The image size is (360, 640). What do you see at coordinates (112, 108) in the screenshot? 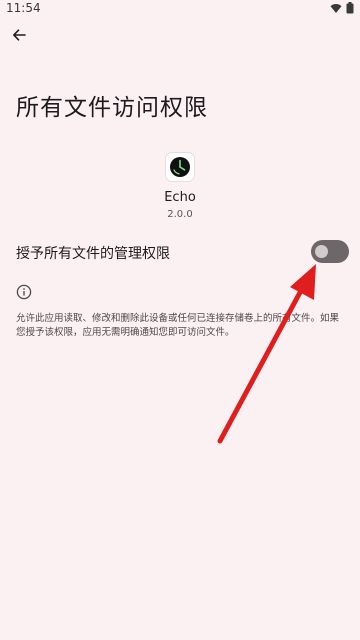
I see `page-title: 所有文件访问权限` at bounding box center [112, 108].